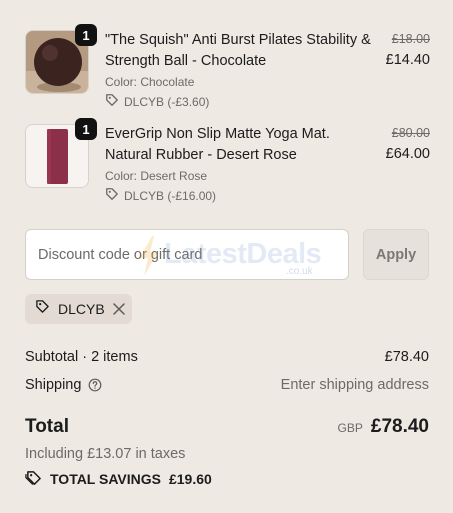  What do you see at coordinates (406, 357) in the screenshot?
I see `subtotal-value: £78.40` at bounding box center [406, 357].